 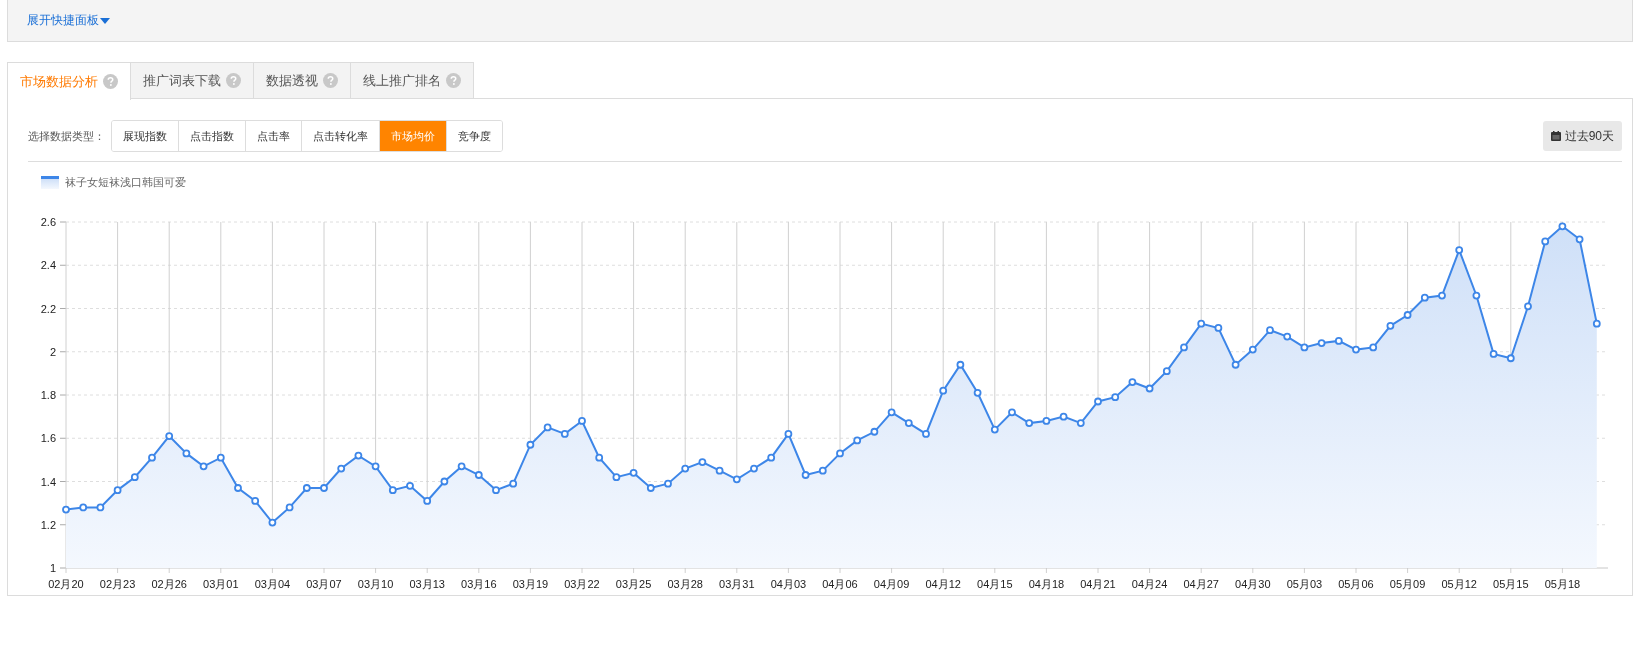 I want to click on legend-label: 袜子女短袜浅口韩国可爱, so click(x=125, y=182).